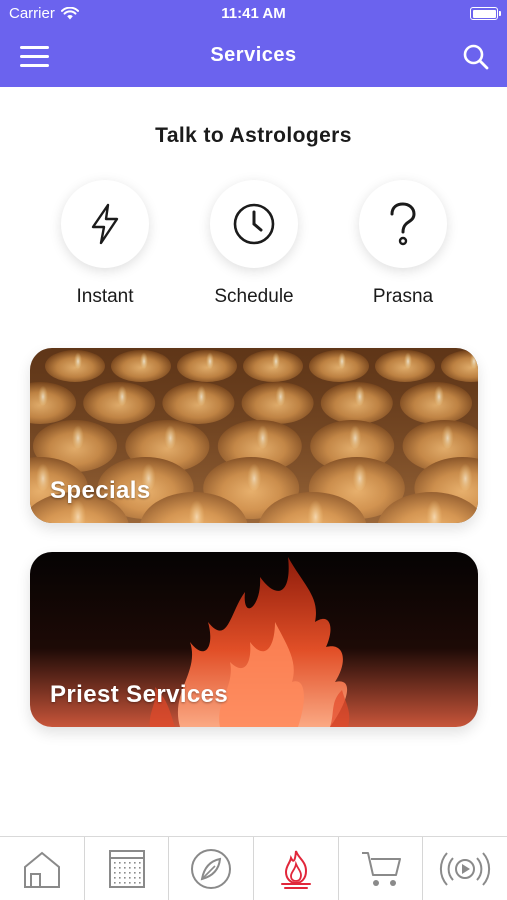  I want to click on cart-icon, so click(381, 869).